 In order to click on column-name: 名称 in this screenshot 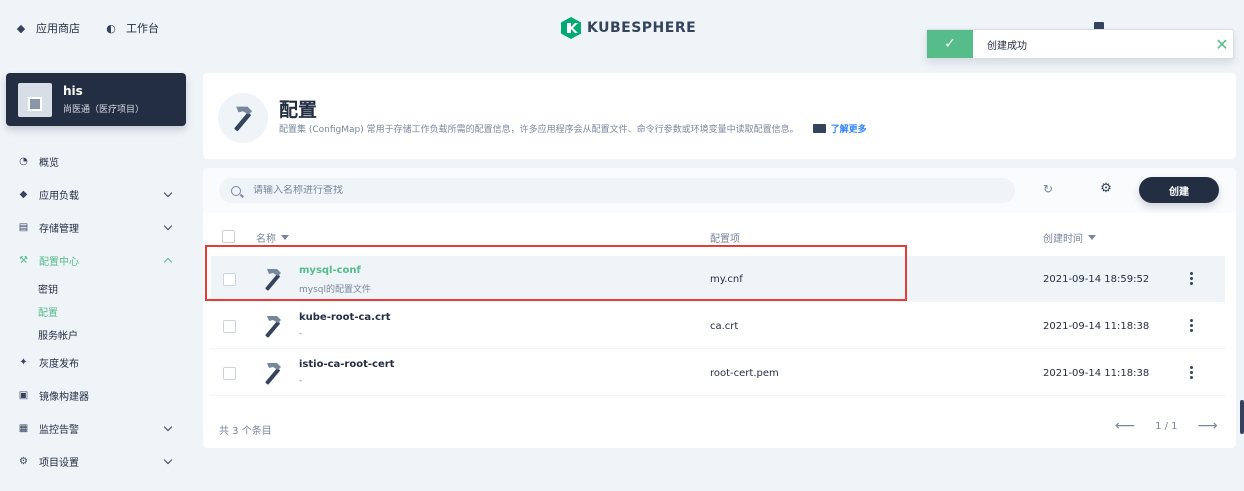, I will do `click(272, 237)`.